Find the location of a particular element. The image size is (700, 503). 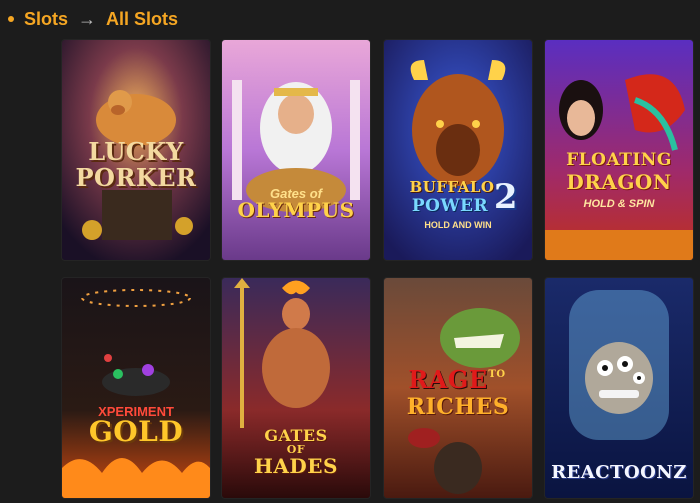

gates-of-hades-title-line1: GATES is located at coordinates (296, 435).